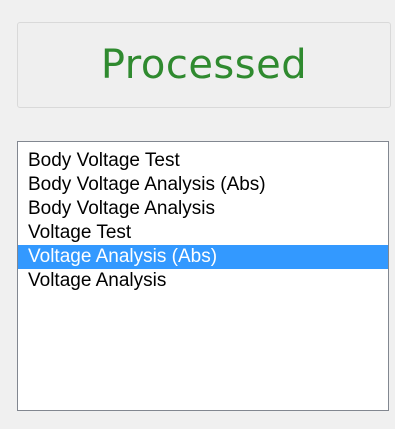 The height and width of the screenshot is (429, 395). Describe the element at coordinates (203, 161) in the screenshot. I see `list-item-body-voltage-test: Body Voltage Test` at that location.